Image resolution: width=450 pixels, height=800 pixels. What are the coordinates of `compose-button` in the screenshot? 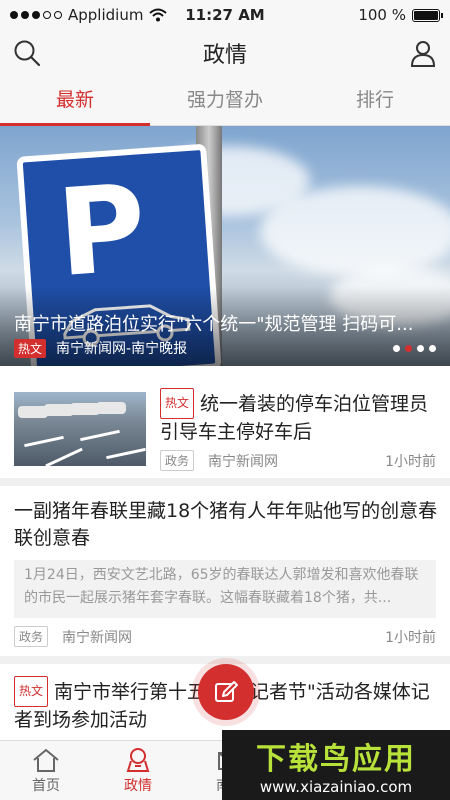 It's located at (226, 692).